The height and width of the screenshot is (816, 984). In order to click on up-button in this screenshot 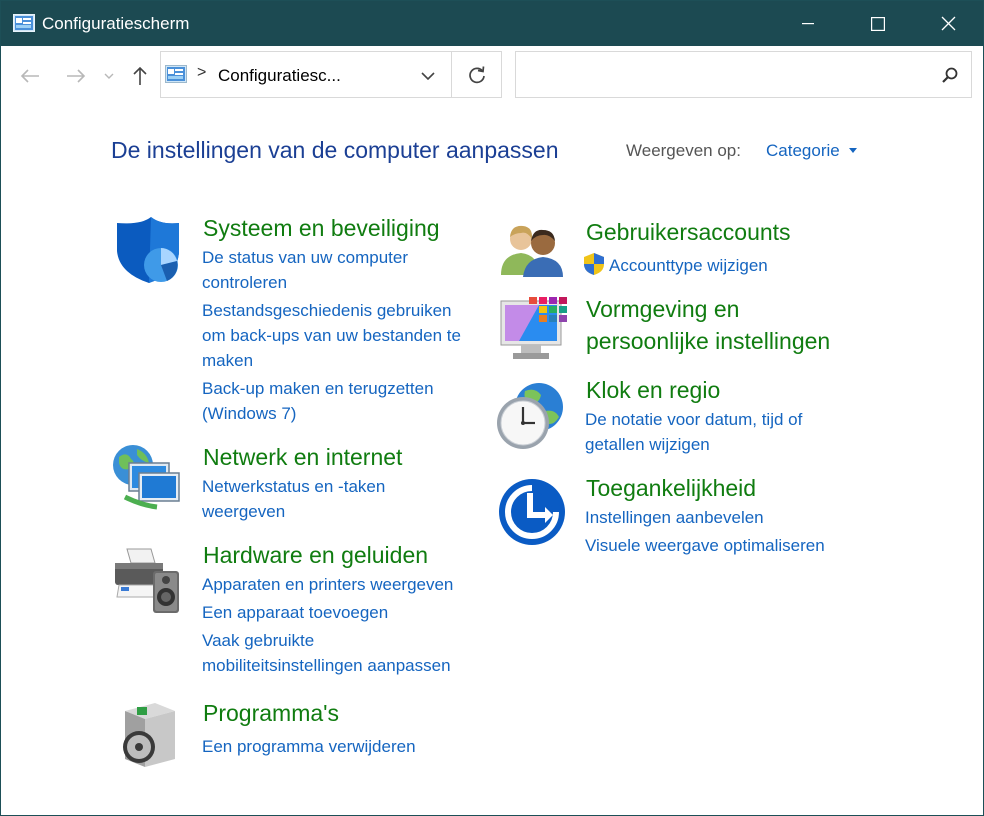, I will do `click(140, 76)`.